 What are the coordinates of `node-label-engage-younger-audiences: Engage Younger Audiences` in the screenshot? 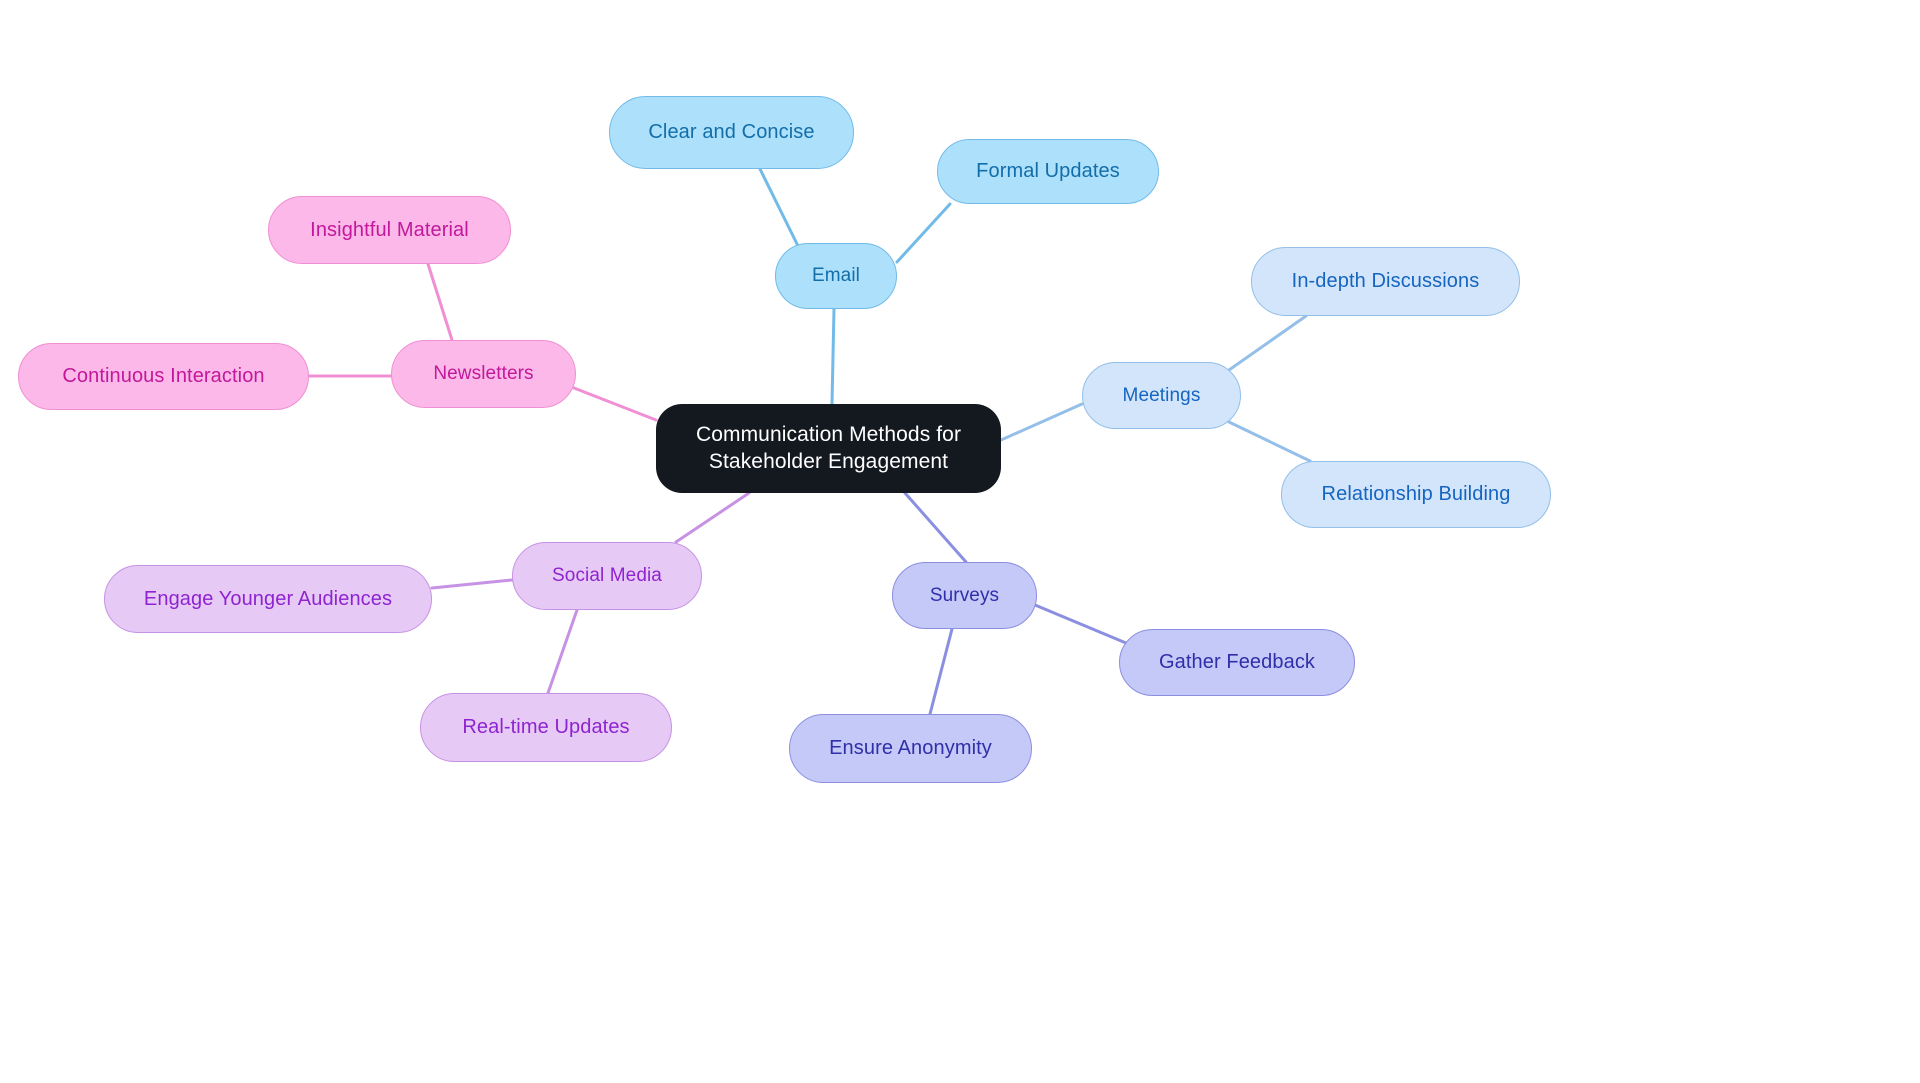 It's located at (268, 598).